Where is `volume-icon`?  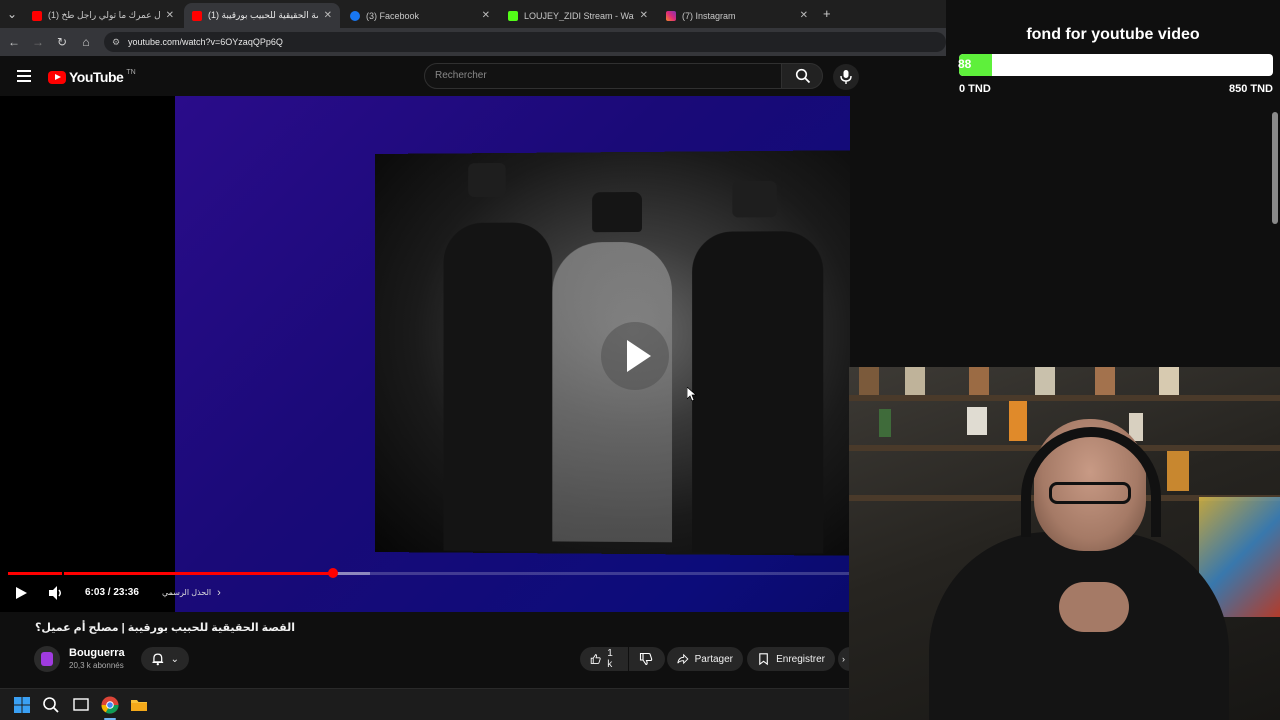
volume-icon is located at coordinates (55, 593).